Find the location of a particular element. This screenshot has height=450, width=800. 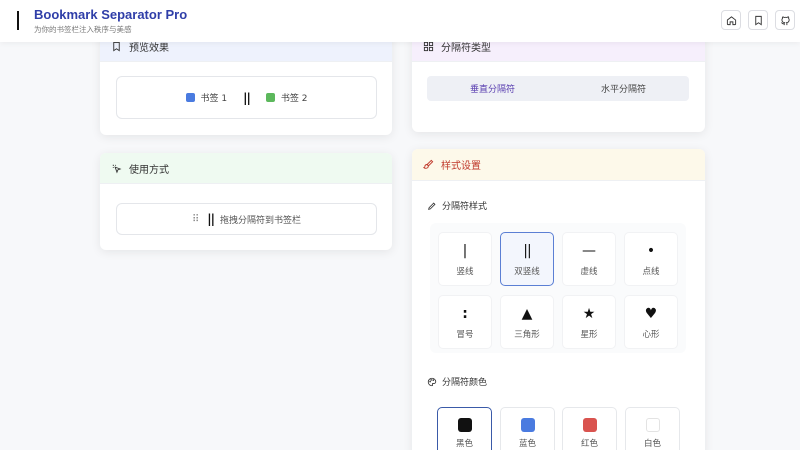

color-option-label: 黑色 is located at coordinates (464, 444).